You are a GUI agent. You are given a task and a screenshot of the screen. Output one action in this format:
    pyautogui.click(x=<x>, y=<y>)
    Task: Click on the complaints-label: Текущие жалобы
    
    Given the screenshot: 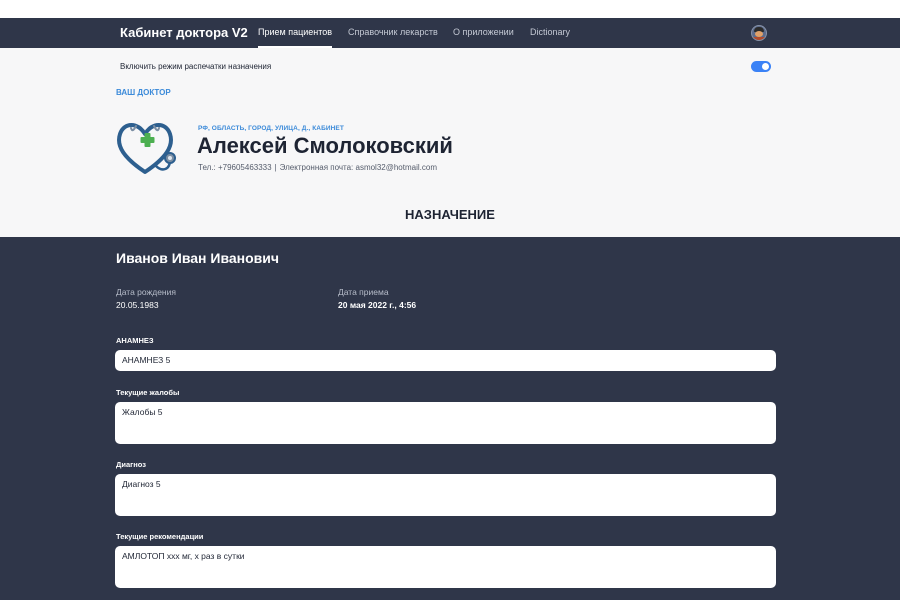 What is the action you would take?
    pyautogui.click(x=148, y=392)
    